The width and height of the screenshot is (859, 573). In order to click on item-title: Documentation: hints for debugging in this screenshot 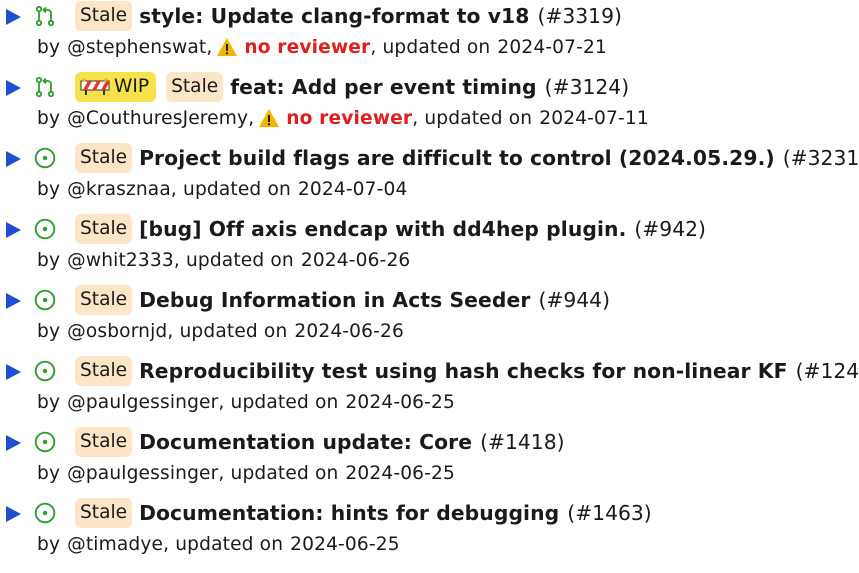, I will do `click(349, 513)`.